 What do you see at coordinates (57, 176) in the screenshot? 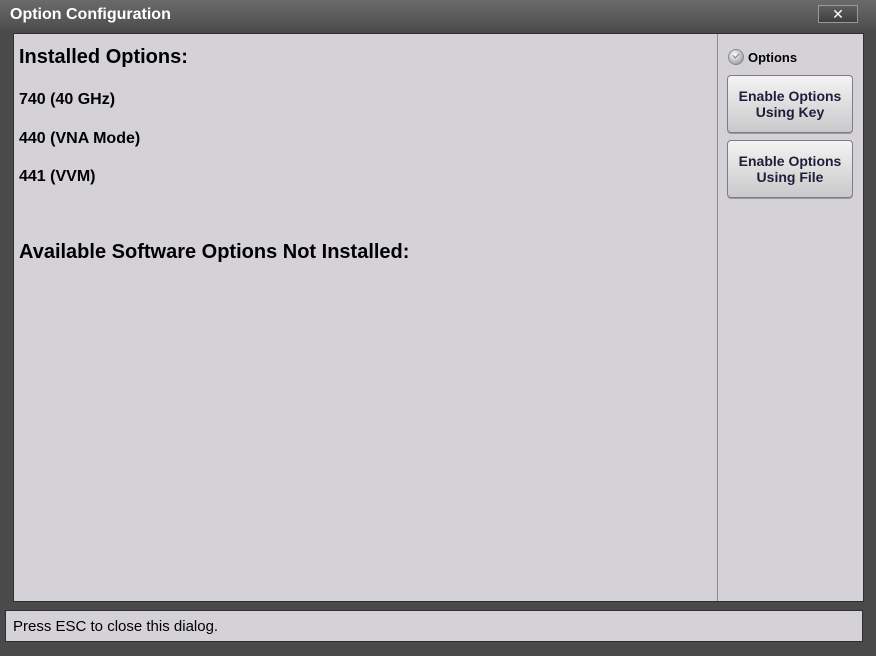
I see `installed-option-item: 441 (VVM)` at bounding box center [57, 176].